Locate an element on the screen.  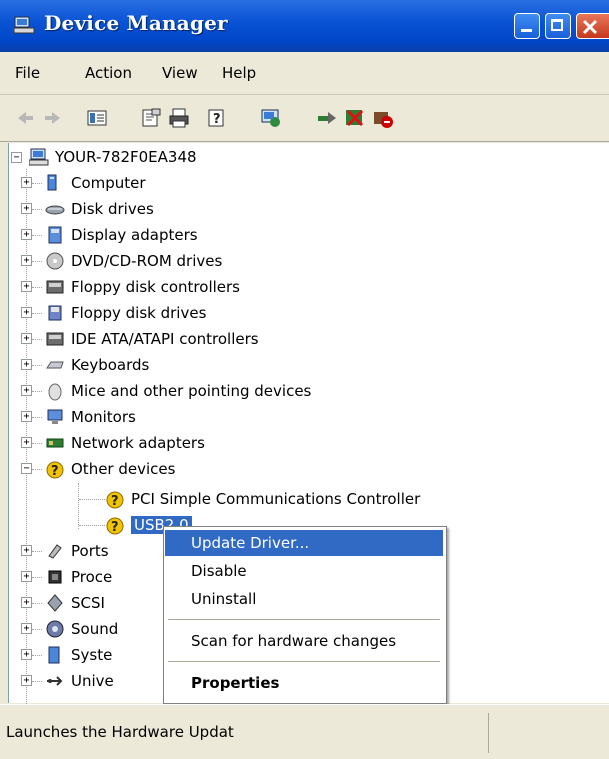
menu-action: Action is located at coordinates (108, 73).